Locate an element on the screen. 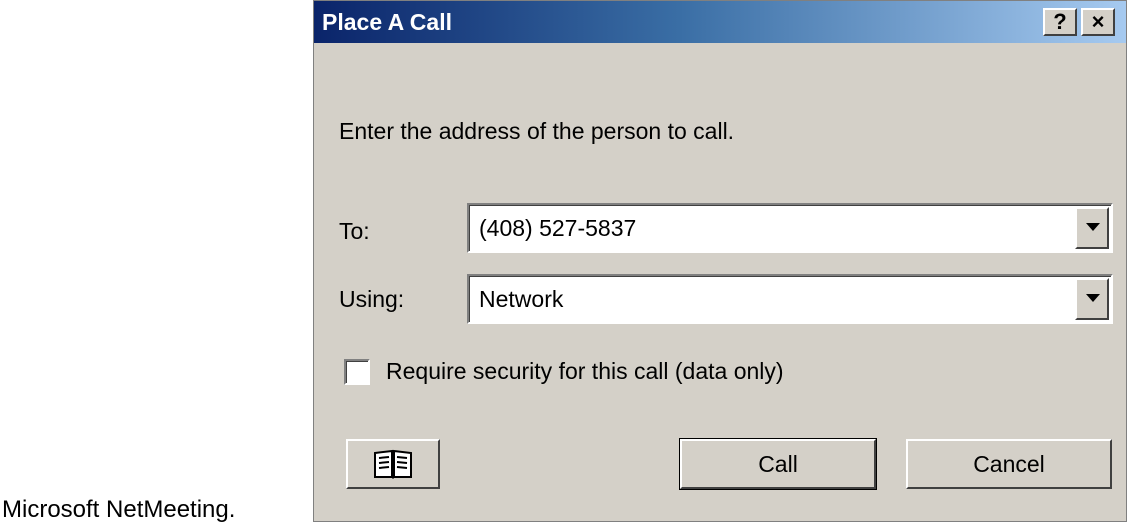 The image size is (1129, 526). to-value: (408) 527-5837 is located at coordinates (557, 228).